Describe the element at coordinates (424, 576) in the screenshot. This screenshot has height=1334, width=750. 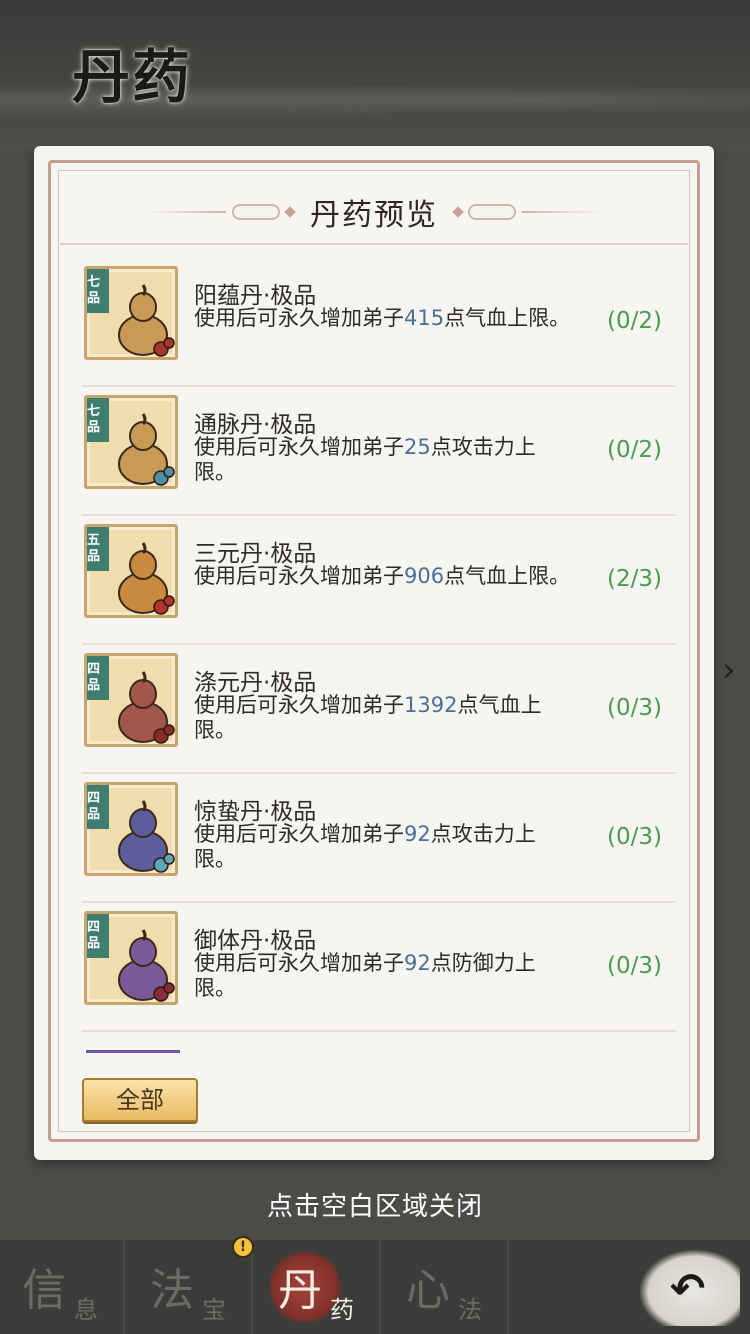
I see `pill-value: 906` at that location.